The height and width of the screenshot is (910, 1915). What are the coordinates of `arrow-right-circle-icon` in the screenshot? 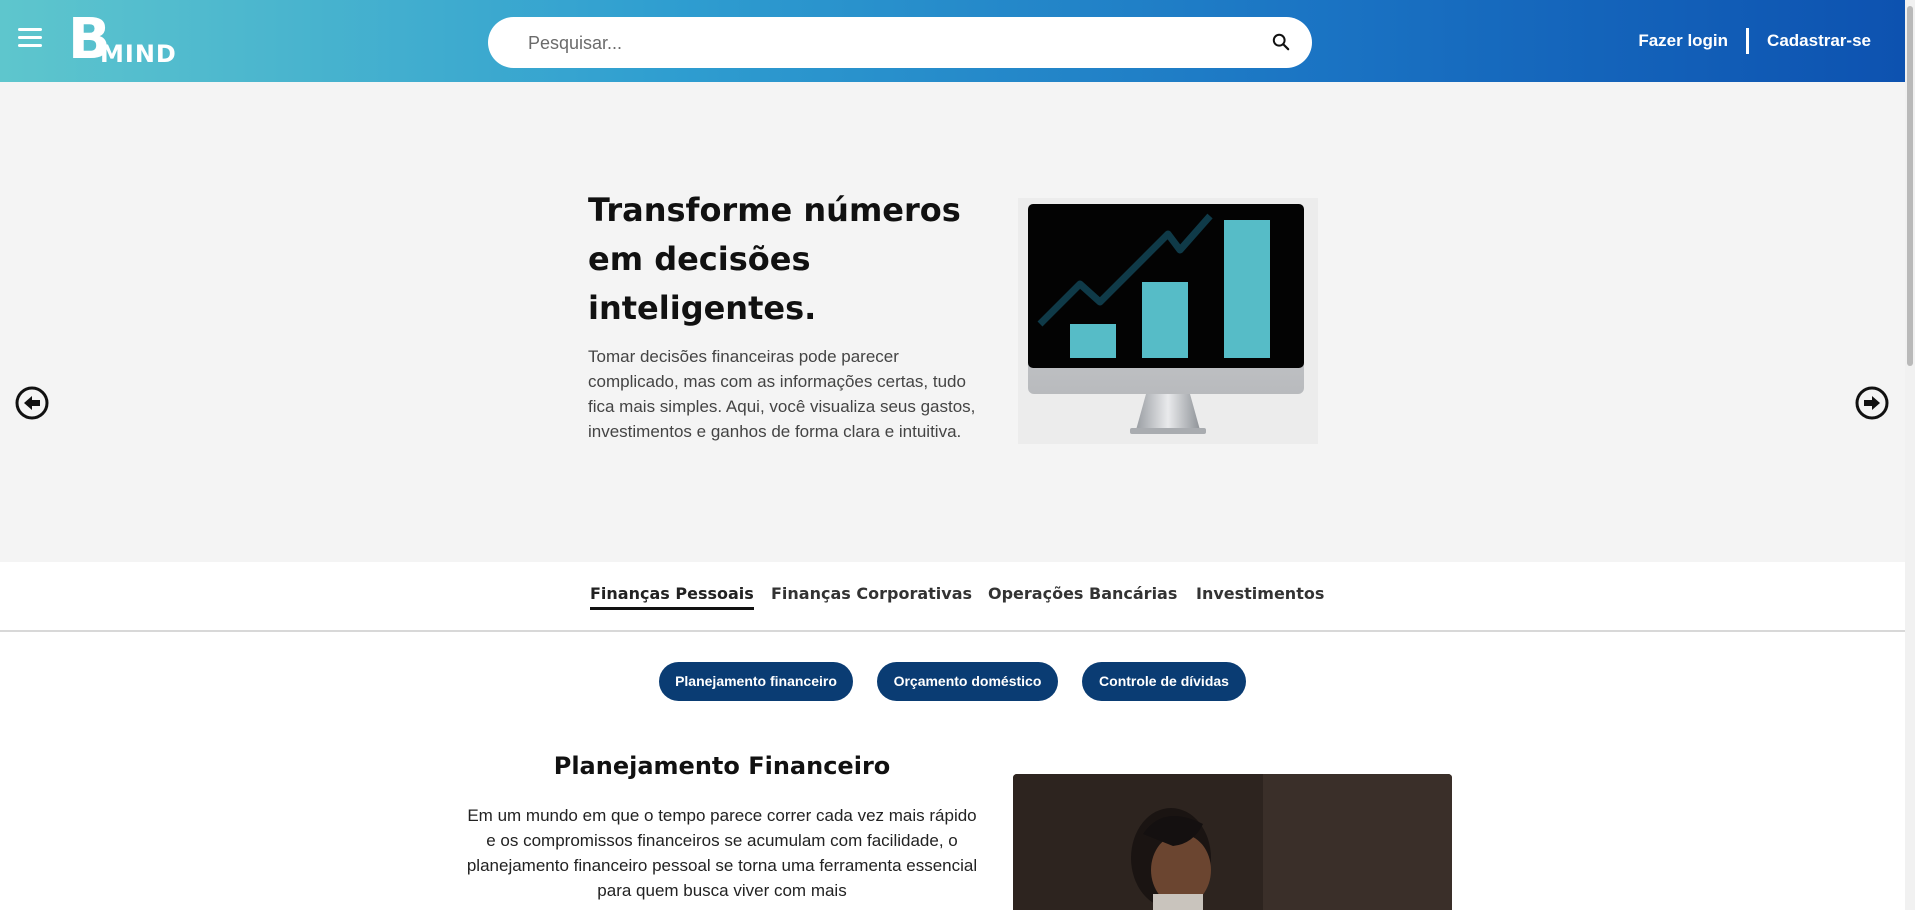 It's located at (1872, 403).